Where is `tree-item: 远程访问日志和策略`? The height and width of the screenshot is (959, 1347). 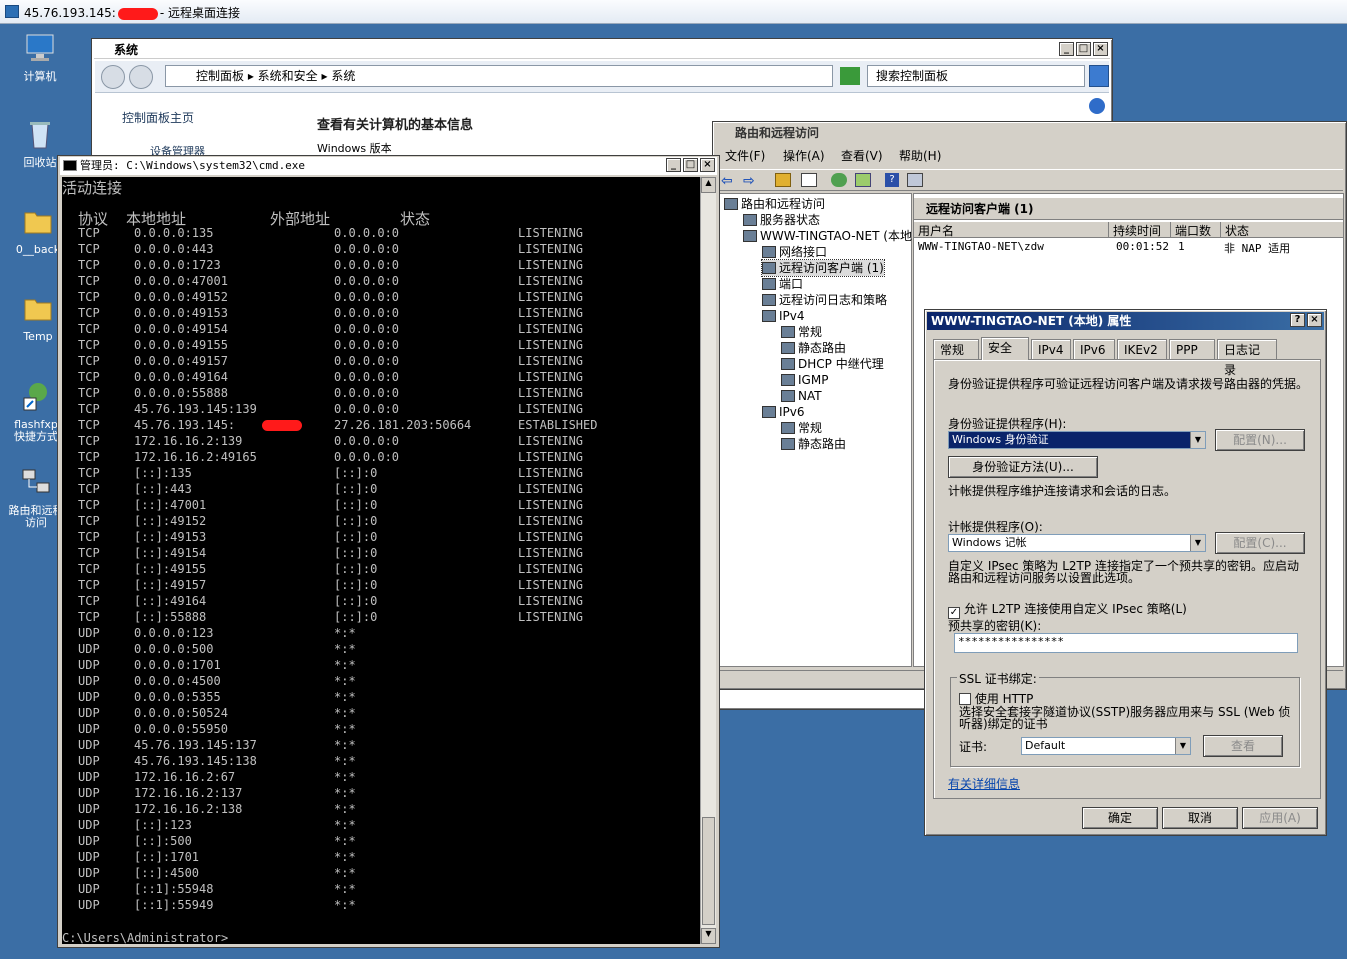
tree-item: 远程访问日志和策略 is located at coordinates (824, 300).